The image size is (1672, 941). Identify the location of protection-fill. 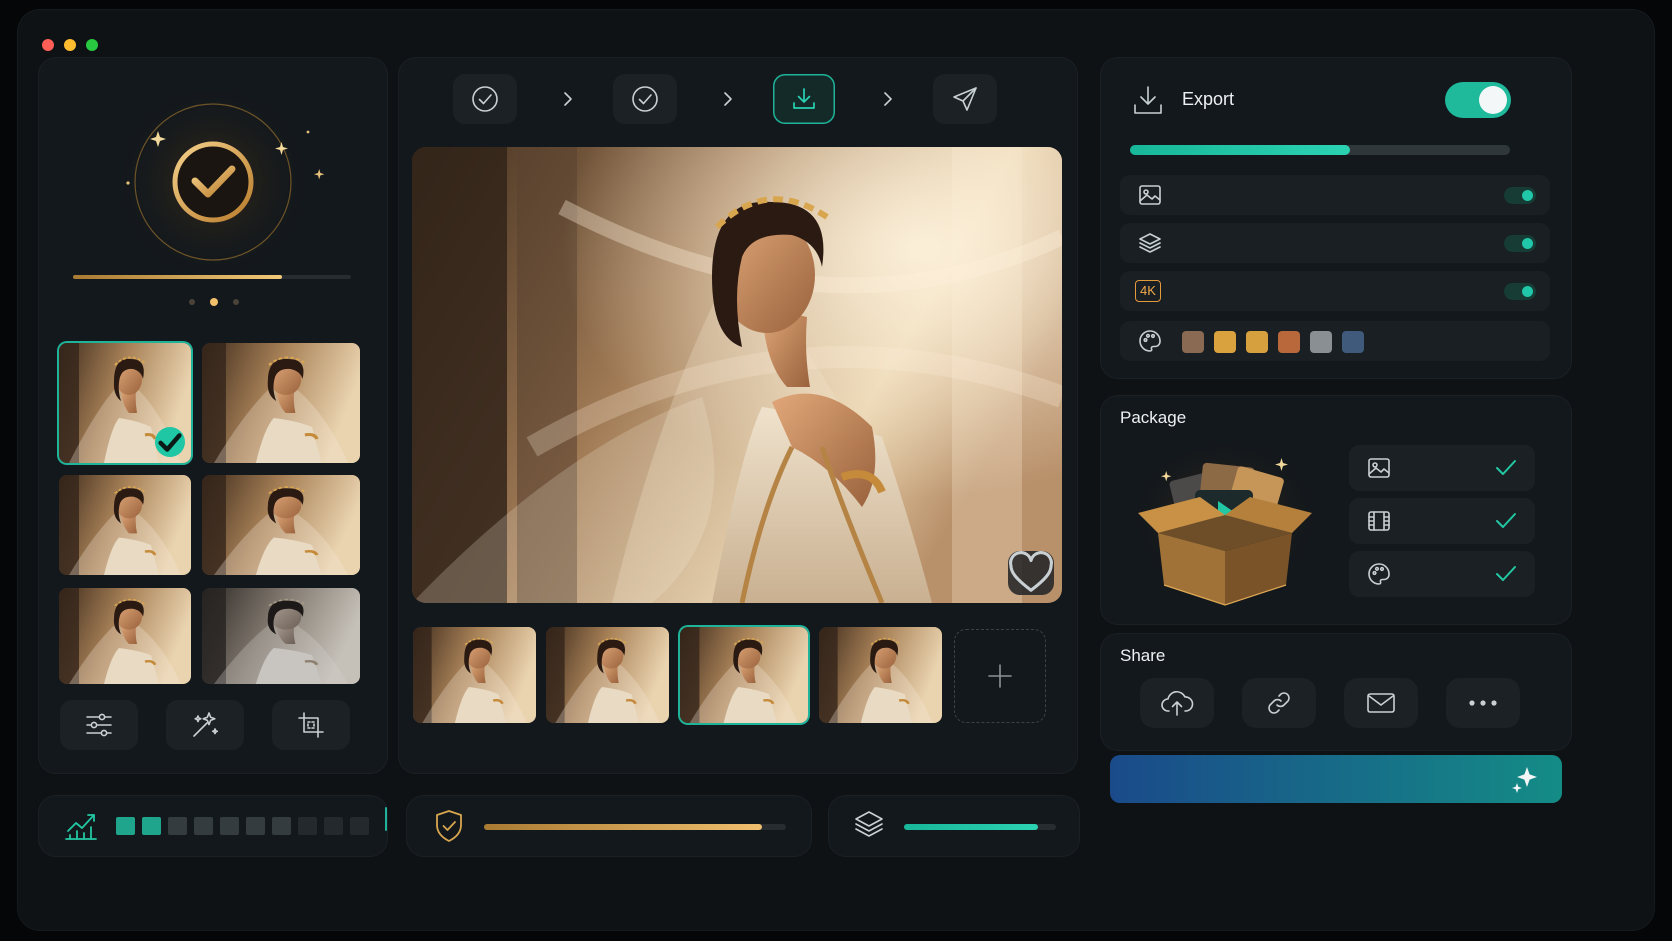
(623, 827).